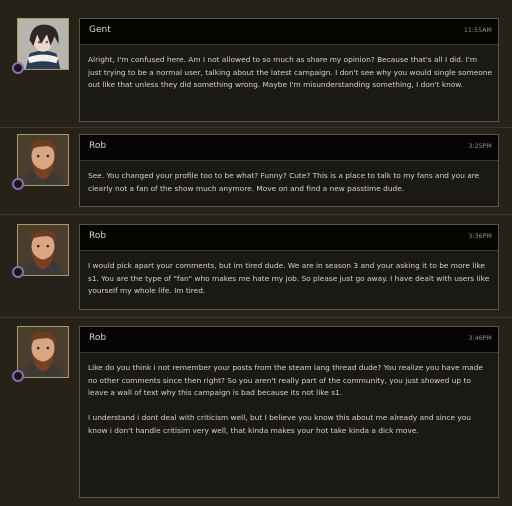  I want to click on message-header: Rob 3:25PM, so click(289, 148).